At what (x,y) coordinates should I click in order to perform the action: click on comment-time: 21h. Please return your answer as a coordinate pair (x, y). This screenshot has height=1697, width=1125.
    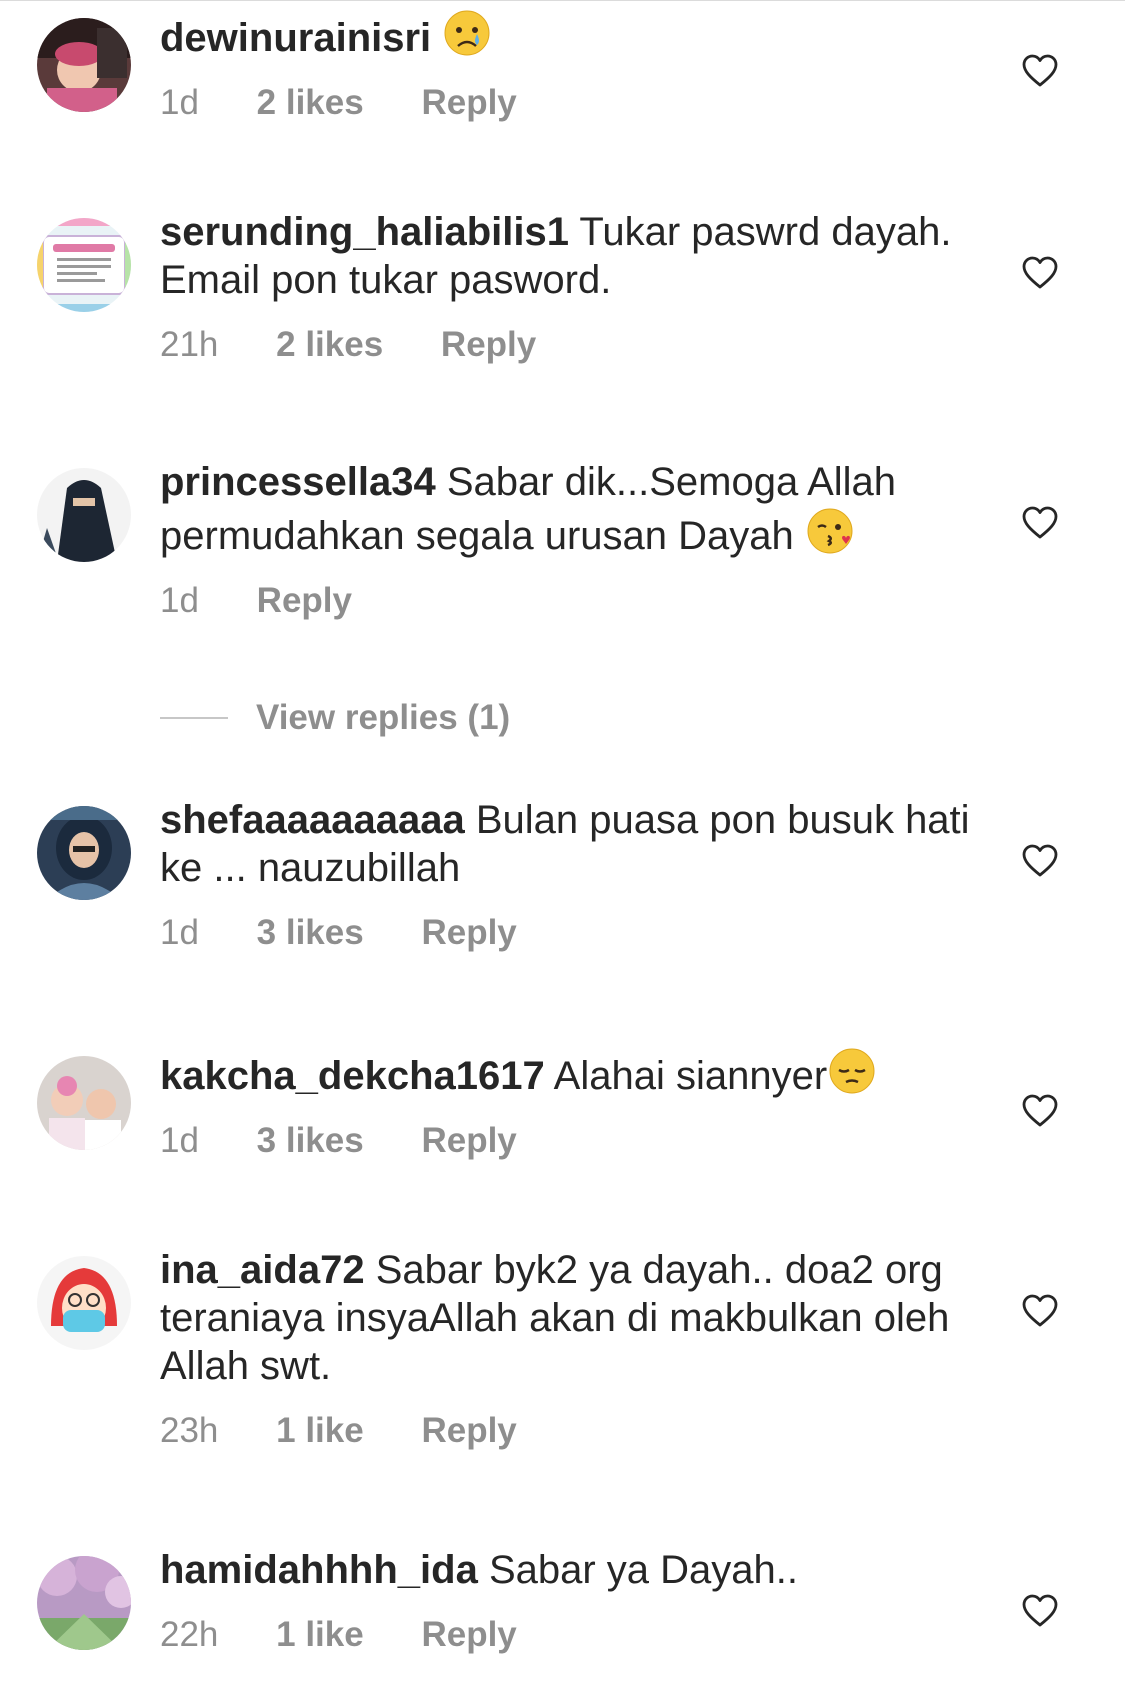
    Looking at the image, I should click on (189, 344).